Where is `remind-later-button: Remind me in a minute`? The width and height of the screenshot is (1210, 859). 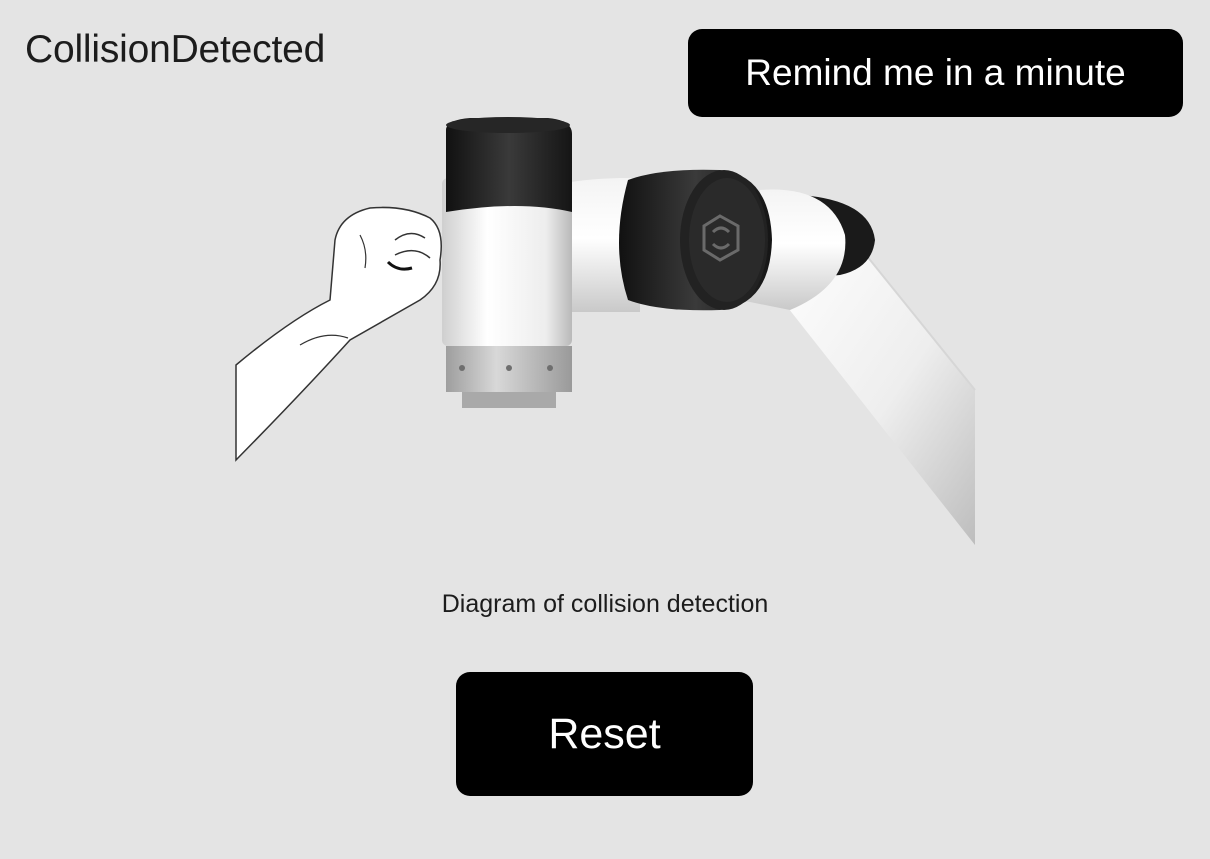
remind-later-button: Remind me in a minute is located at coordinates (935, 73).